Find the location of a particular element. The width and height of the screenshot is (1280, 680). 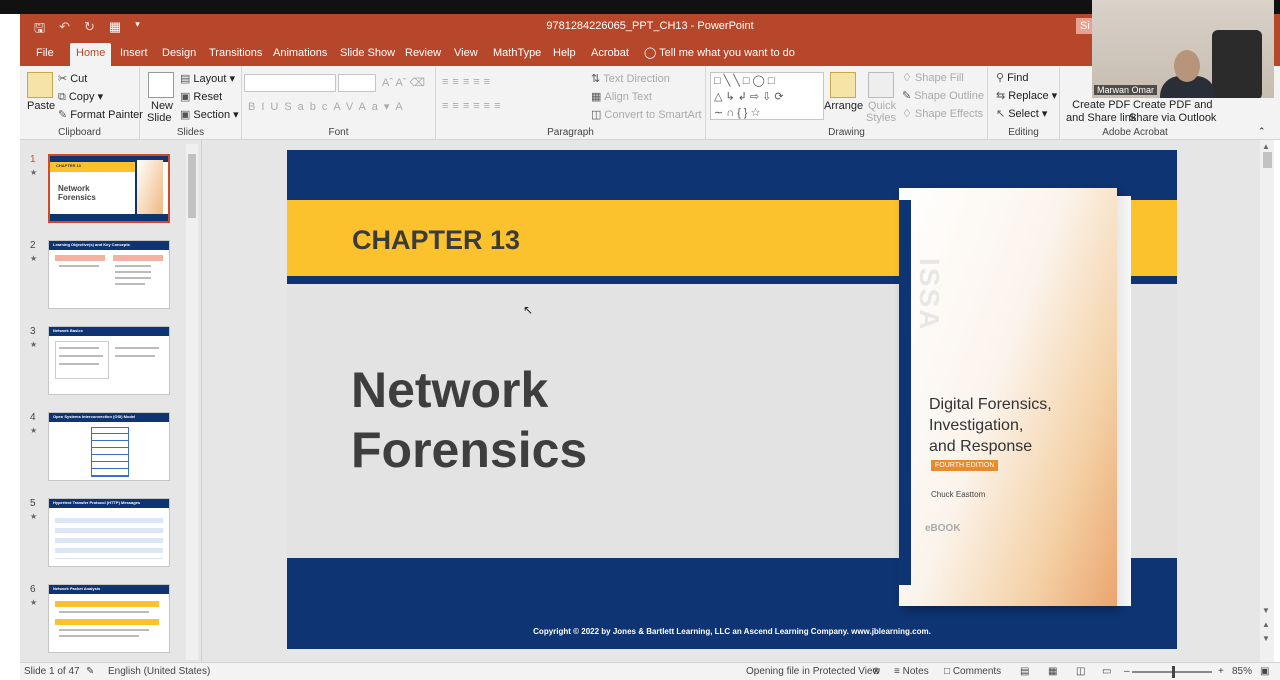

quick-styles-label-1: Quick is located at coordinates (882, 106).